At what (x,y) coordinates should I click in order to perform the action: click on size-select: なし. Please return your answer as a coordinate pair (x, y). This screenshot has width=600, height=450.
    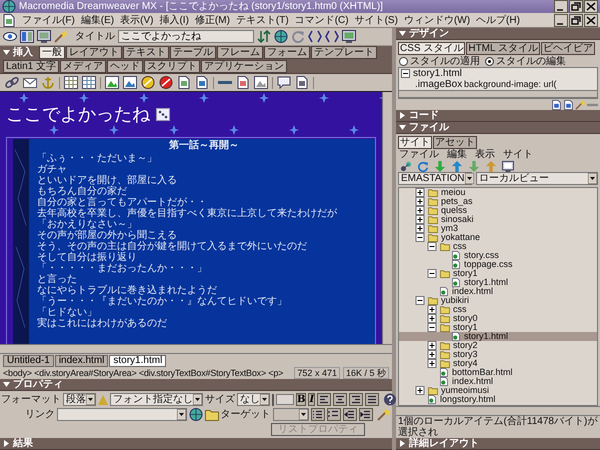
    Looking at the image, I should click on (253, 399).